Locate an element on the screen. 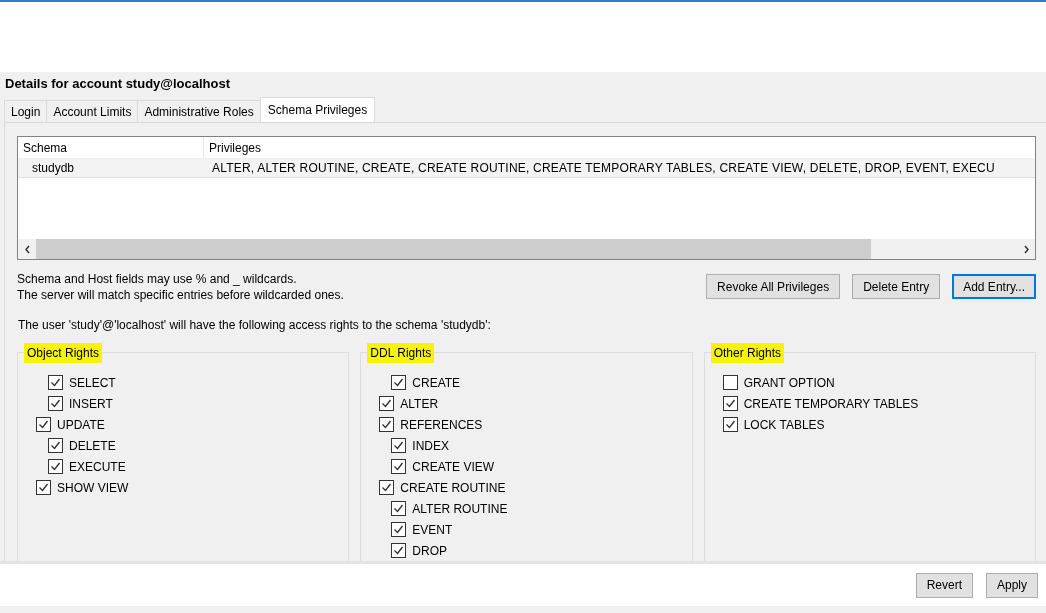 This screenshot has height=613, width=1046. section-title: Details for account study@localhost is located at coordinates (118, 84).